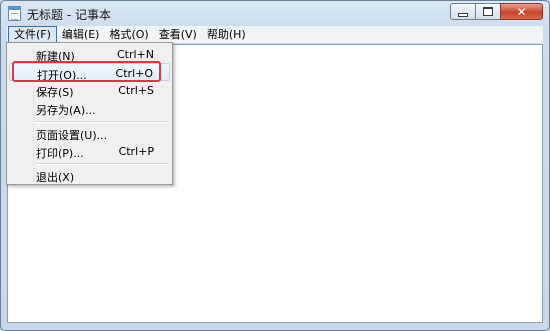 The width and height of the screenshot is (550, 331). I want to click on menu-view: 查看(V), so click(178, 34).